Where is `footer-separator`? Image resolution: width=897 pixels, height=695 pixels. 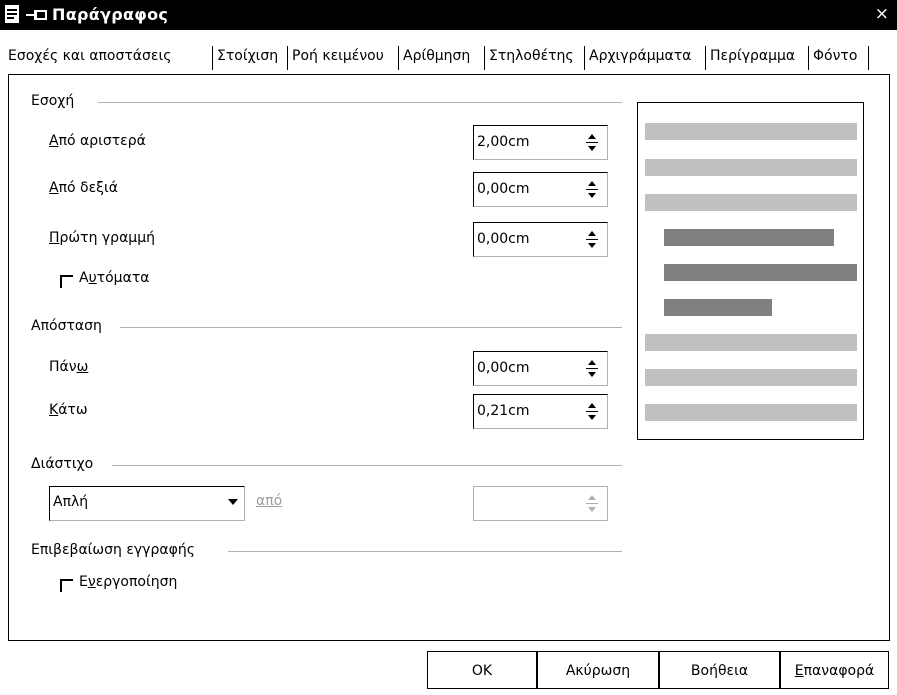
footer-separator is located at coordinates (448, 640).